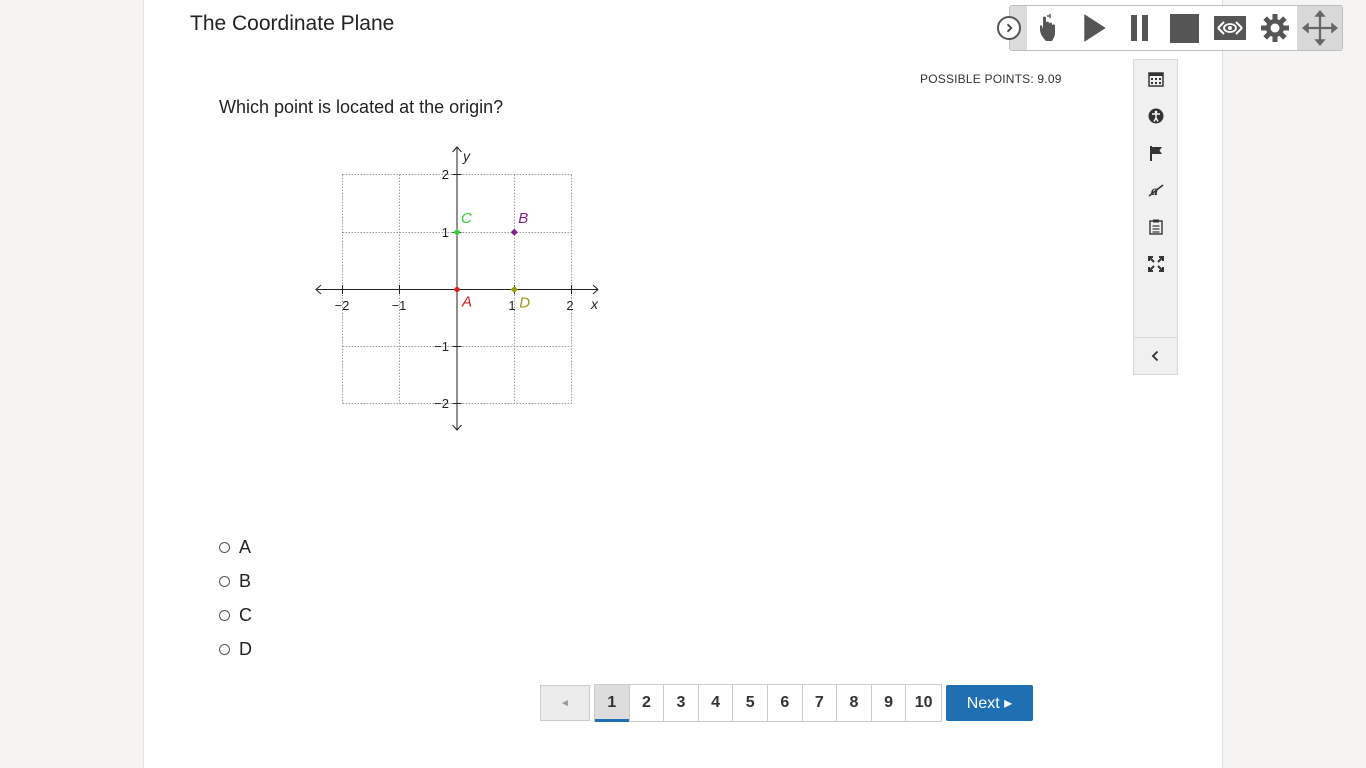 Image resolution: width=1366 pixels, height=768 pixels. Describe the element at coordinates (1155, 78) in the screenshot. I see `calendar-icon` at that location.